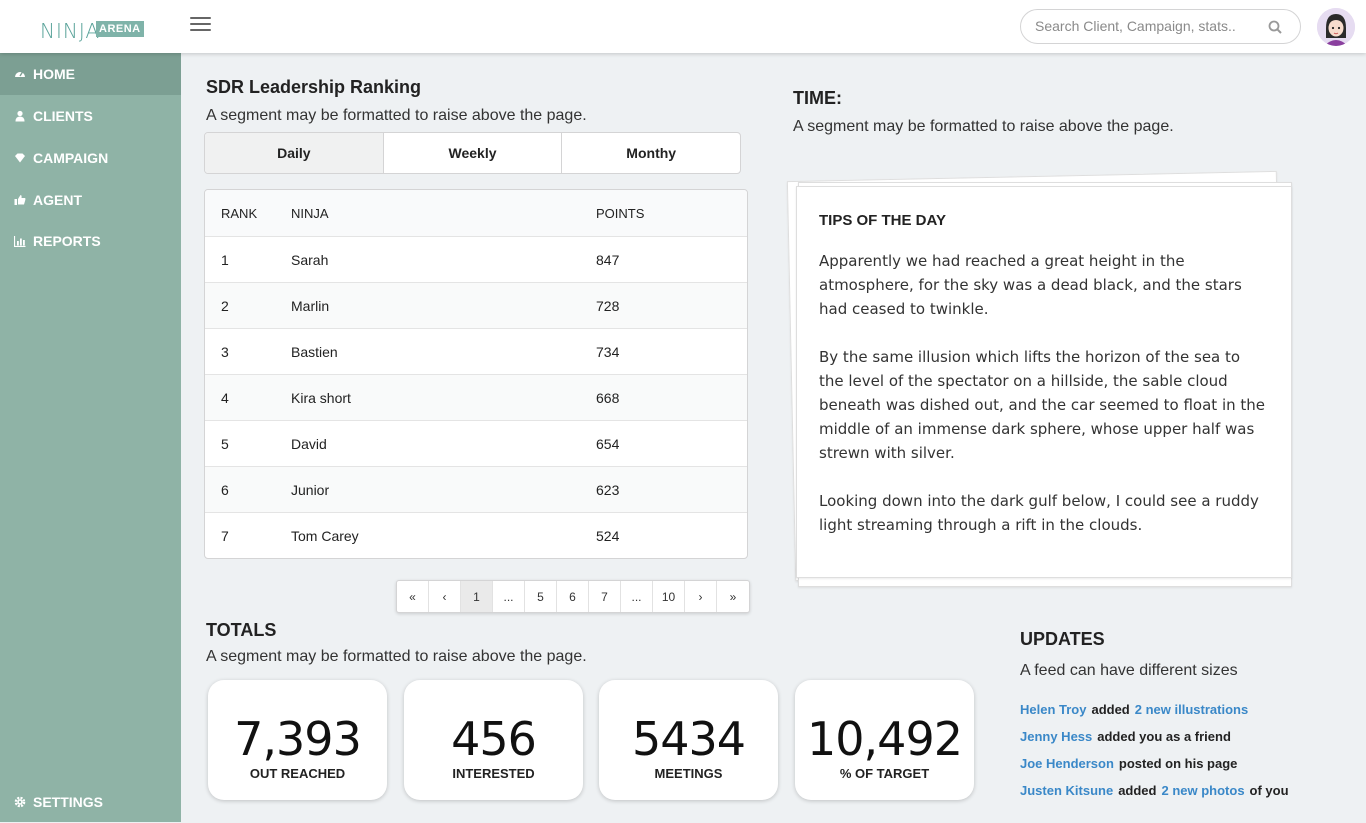  What do you see at coordinates (248, 536) in the screenshot?
I see `rank-cell: 7` at bounding box center [248, 536].